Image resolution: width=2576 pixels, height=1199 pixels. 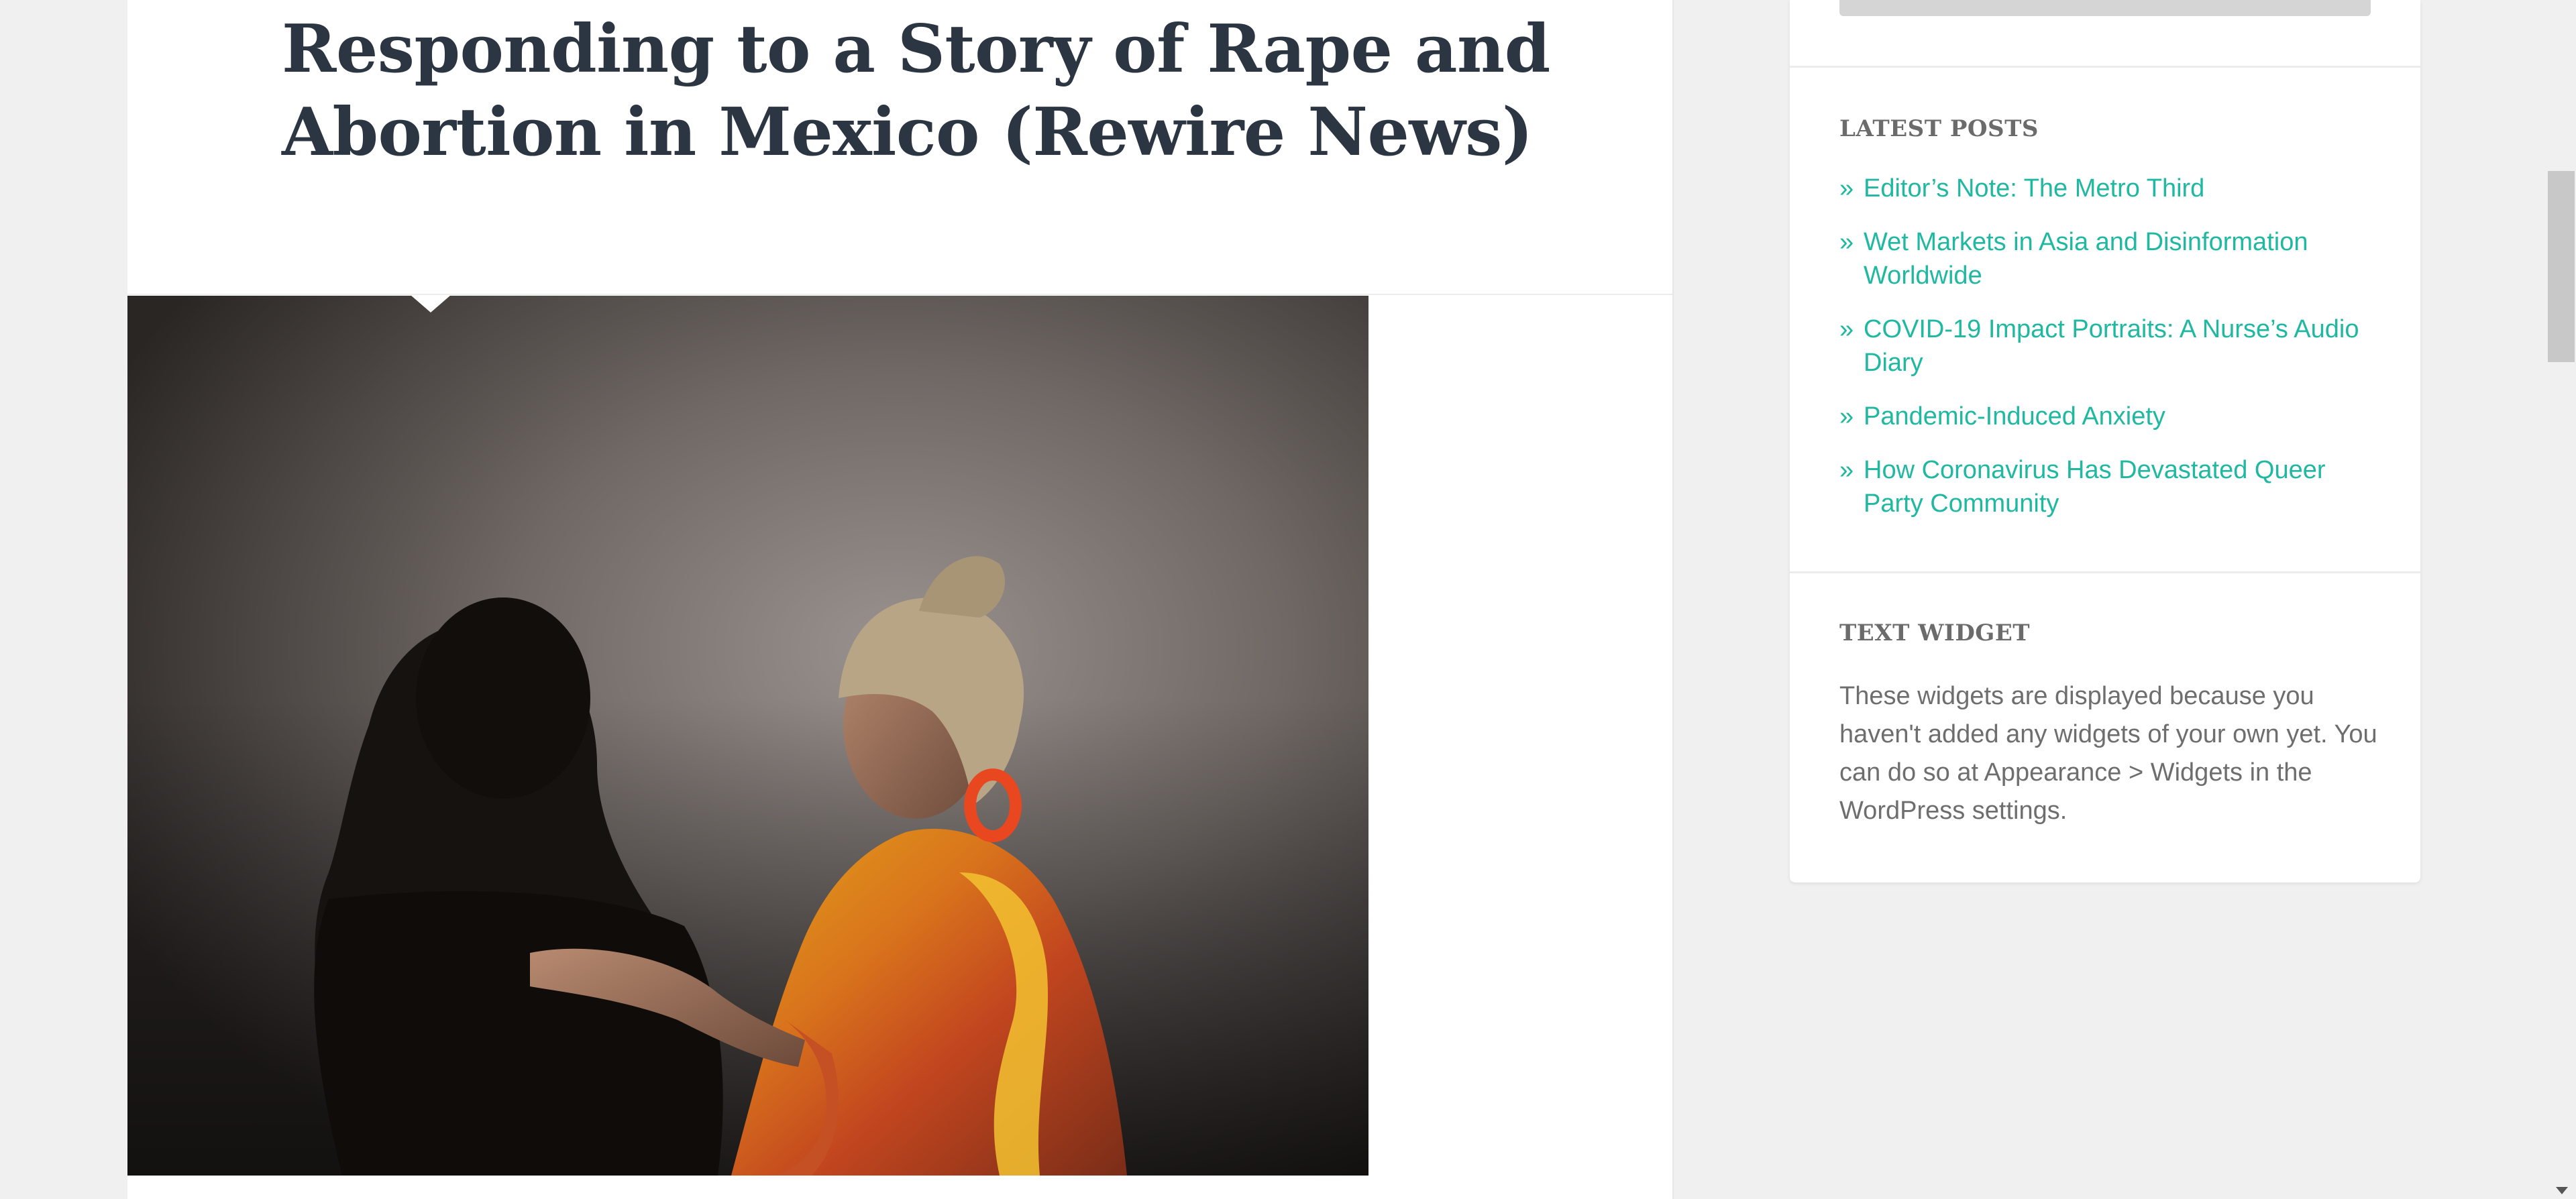 What do you see at coordinates (2105, 8) in the screenshot?
I see `search-input` at bounding box center [2105, 8].